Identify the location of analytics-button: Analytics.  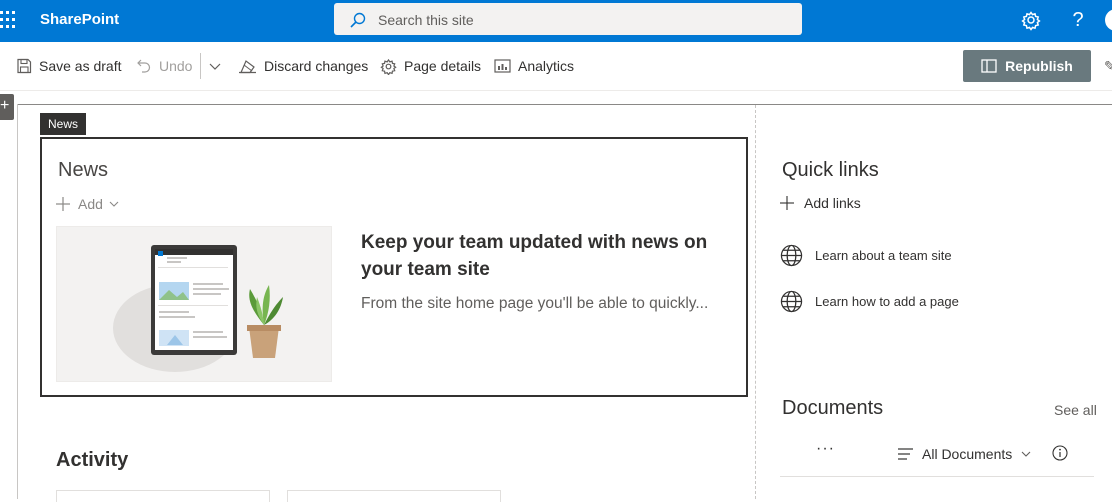
(534, 66).